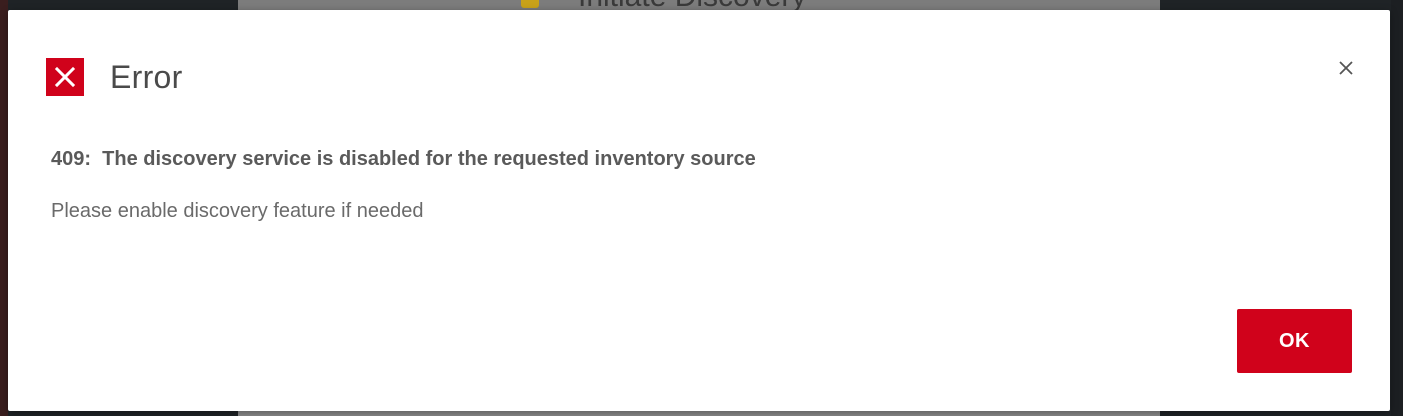 This screenshot has width=1403, height=416. Describe the element at coordinates (1397, 208) in the screenshot. I see `background-right-strip` at that location.